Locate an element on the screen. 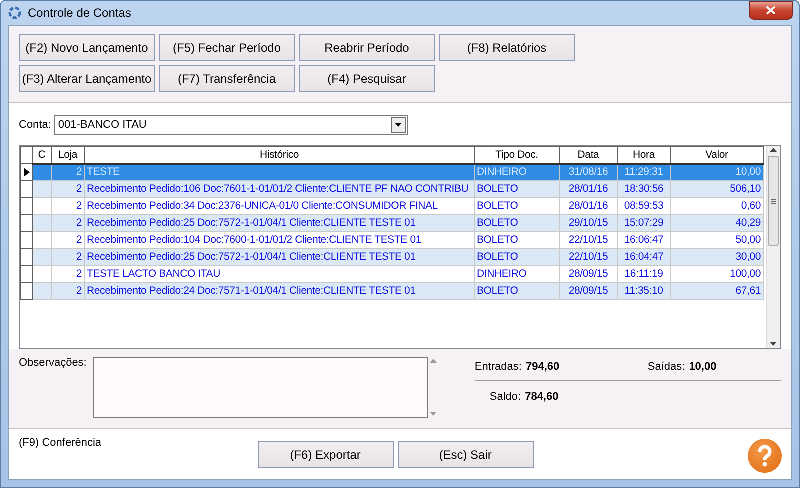  help-button is located at coordinates (765, 456).